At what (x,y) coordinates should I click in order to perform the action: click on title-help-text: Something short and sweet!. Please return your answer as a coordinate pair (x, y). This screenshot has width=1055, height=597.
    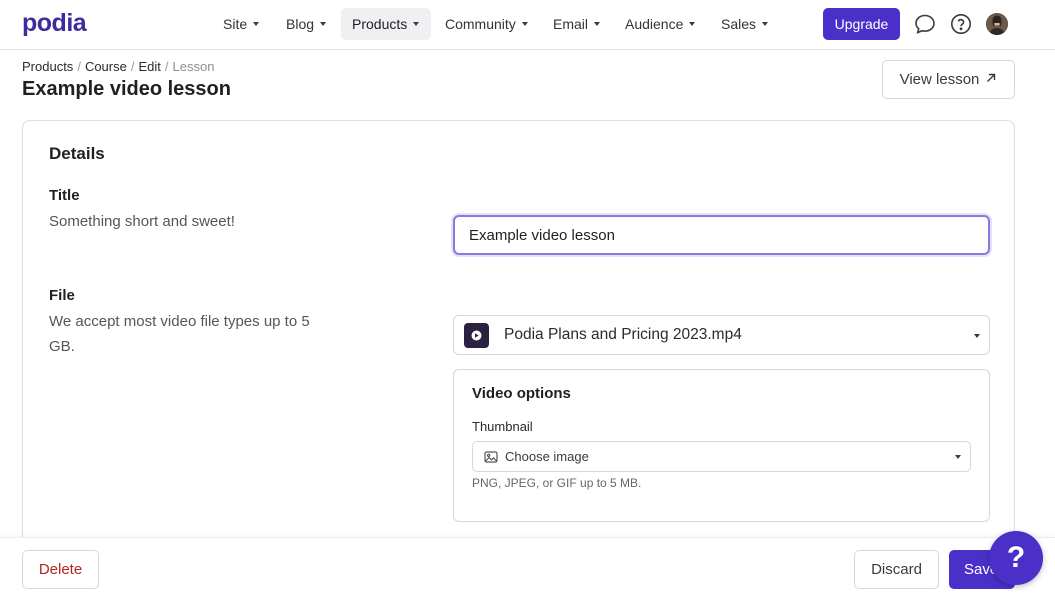
    Looking at the image, I should click on (142, 221).